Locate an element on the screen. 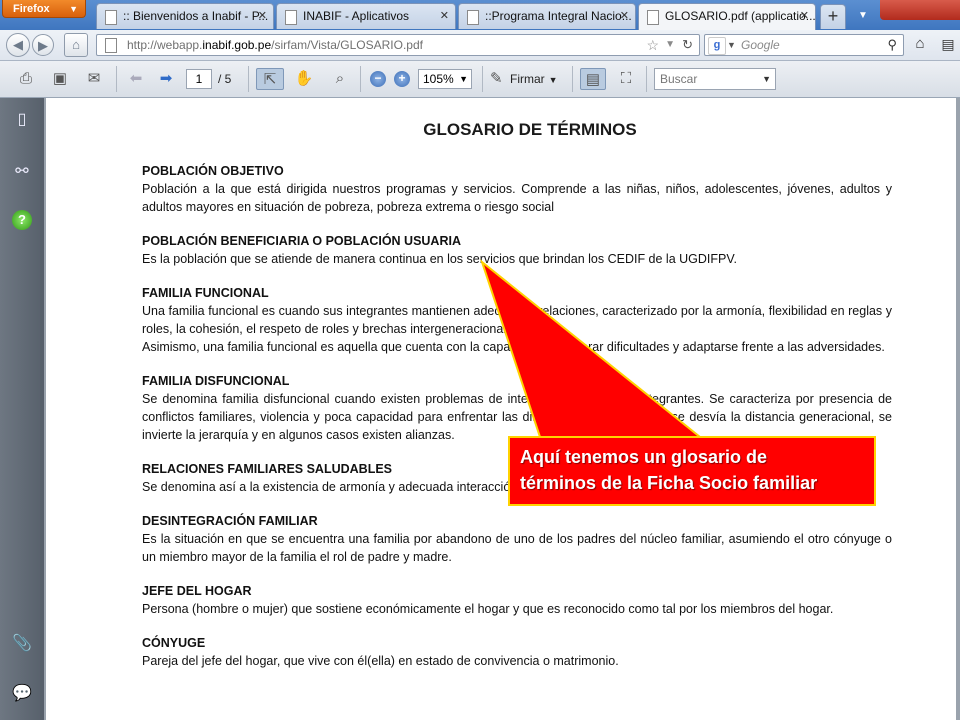 The height and width of the screenshot is (720, 960). page-number-input: 1 is located at coordinates (199, 79).